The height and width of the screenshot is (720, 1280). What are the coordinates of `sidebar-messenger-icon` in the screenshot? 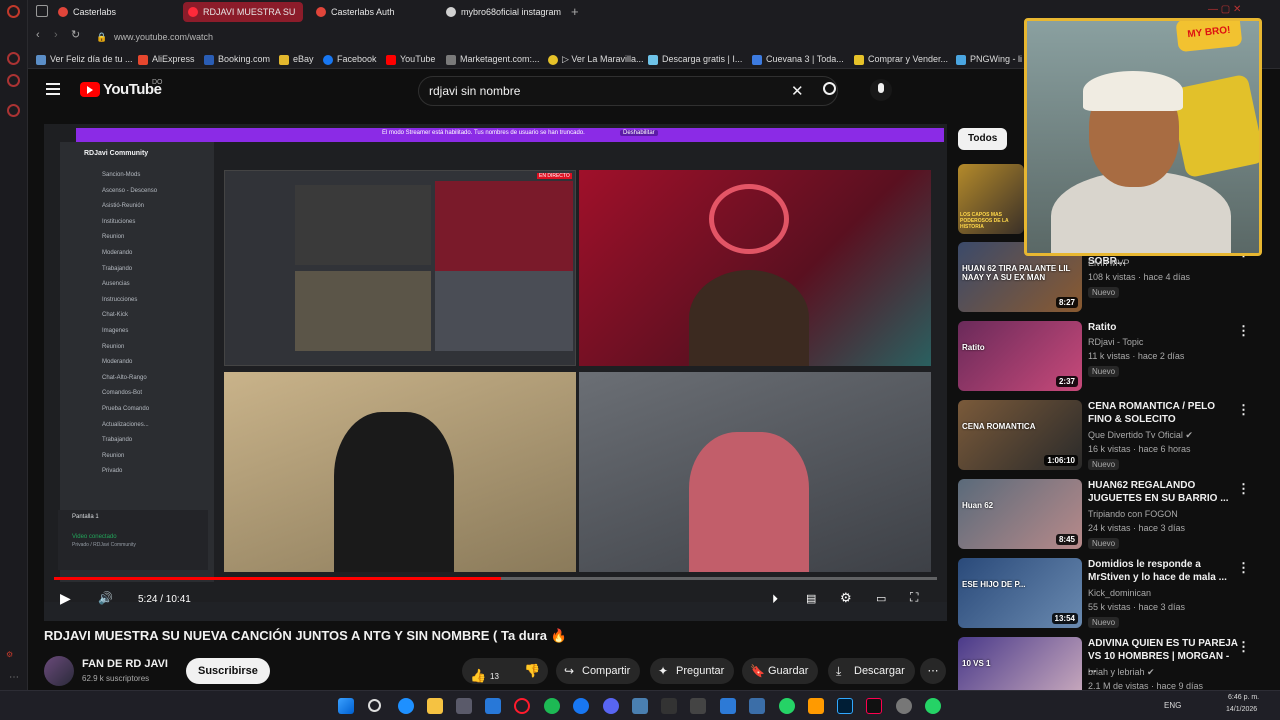 It's located at (13, 80).